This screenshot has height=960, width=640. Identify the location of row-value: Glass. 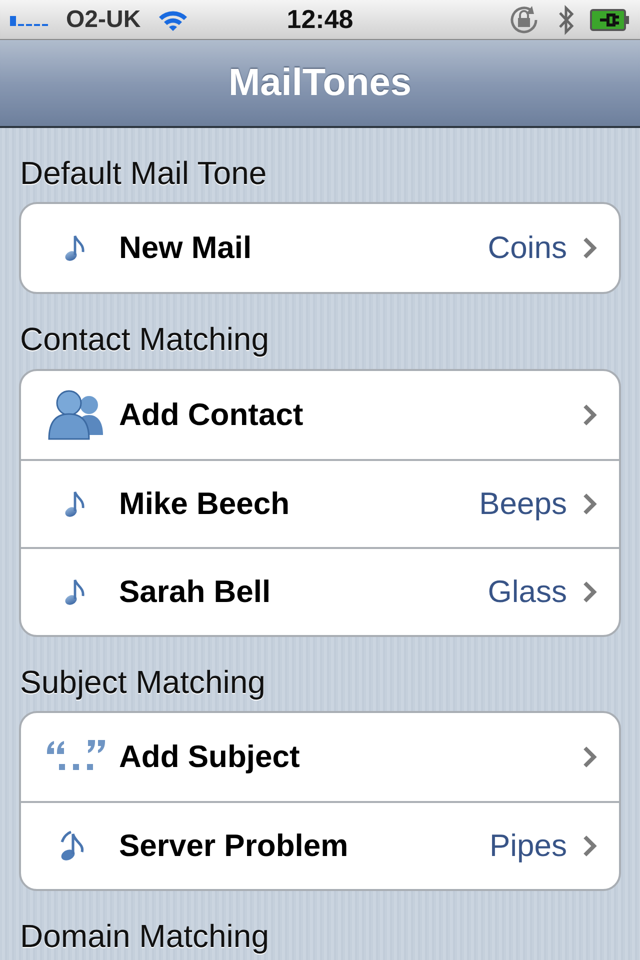
(527, 591).